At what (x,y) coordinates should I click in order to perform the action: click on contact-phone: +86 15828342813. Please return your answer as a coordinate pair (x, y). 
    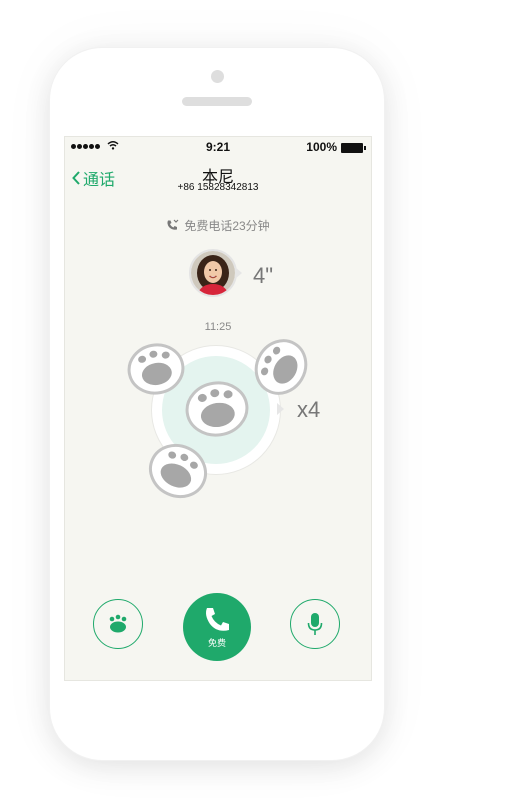
    Looking at the image, I should click on (218, 187).